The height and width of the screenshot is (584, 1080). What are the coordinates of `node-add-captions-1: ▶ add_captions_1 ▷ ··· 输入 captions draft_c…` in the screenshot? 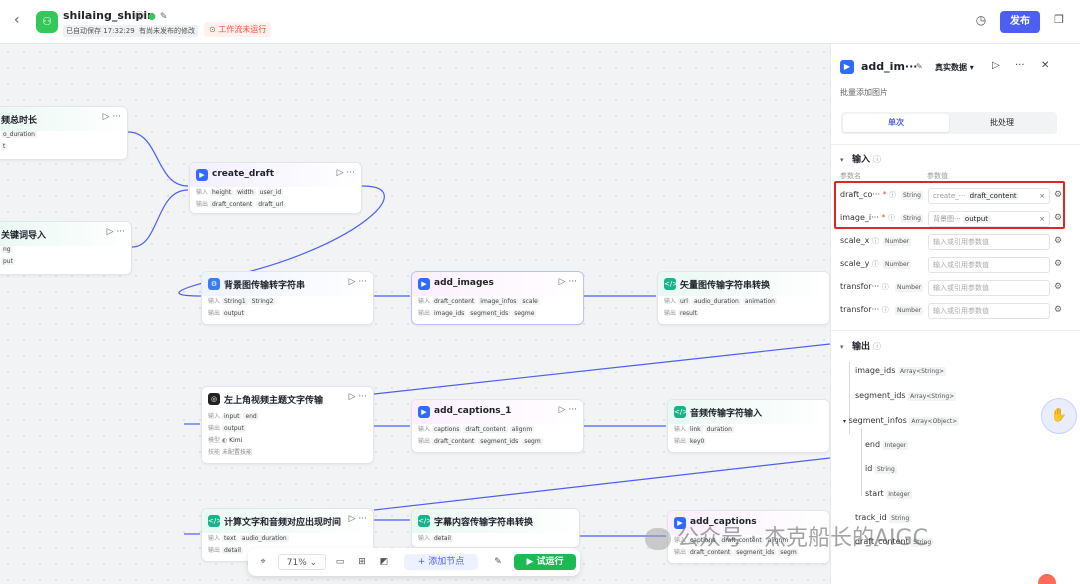 It's located at (497, 426).